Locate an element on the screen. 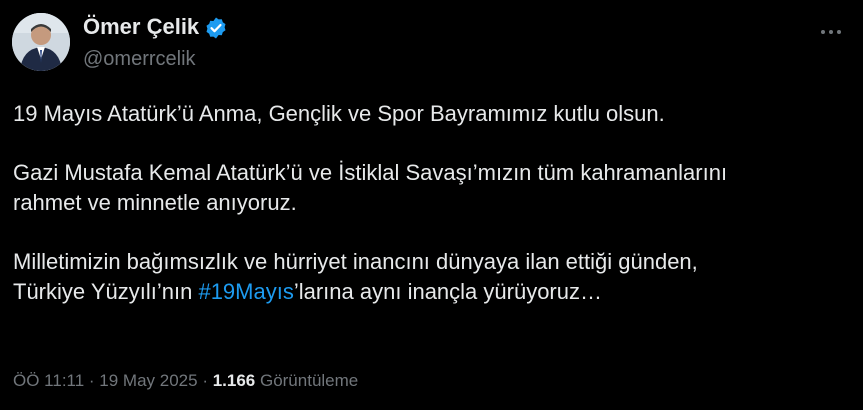 The width and height of the screenshot is (863, 410). views-label: Görüntüleme is located at coordinates (307, 380).